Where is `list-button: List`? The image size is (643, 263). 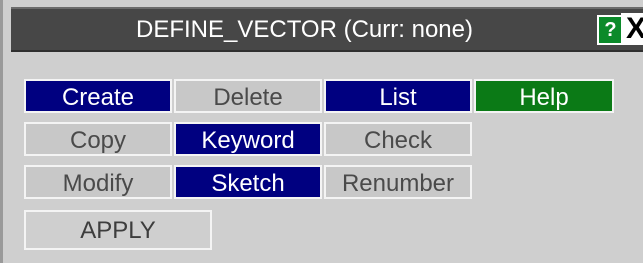
list-button: List is located at coordinates (398, 96).